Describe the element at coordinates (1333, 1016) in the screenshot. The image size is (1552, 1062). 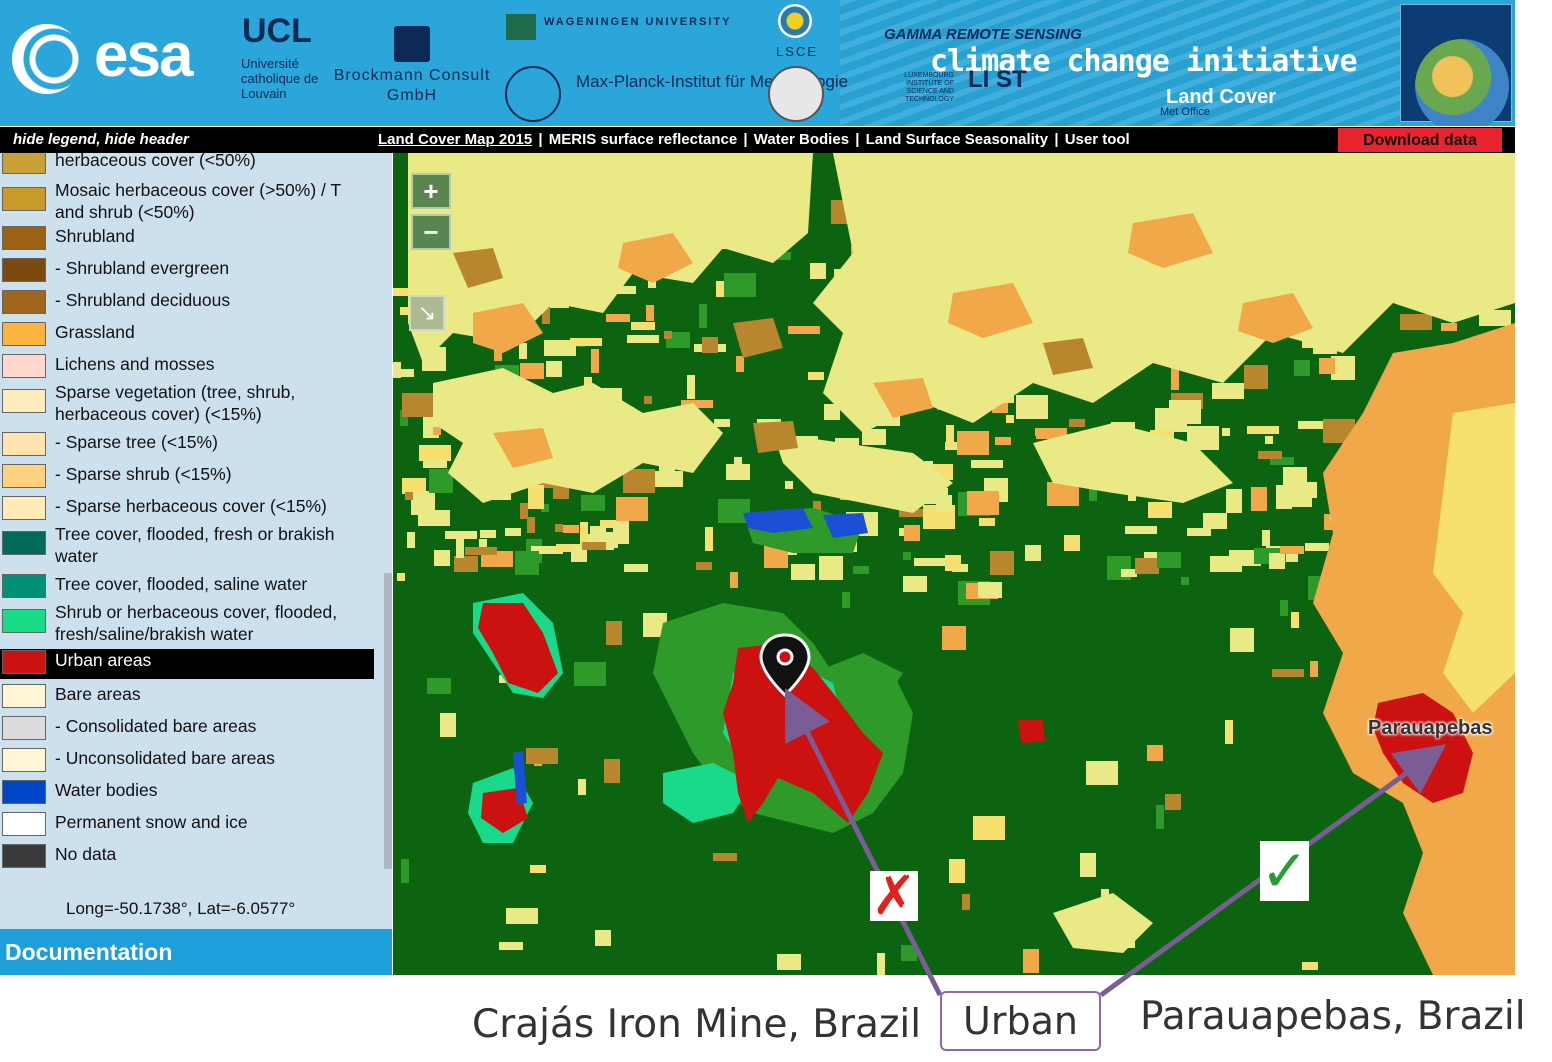
I see `caption-parauapebas: Parauapebas, Brazil` at that location.